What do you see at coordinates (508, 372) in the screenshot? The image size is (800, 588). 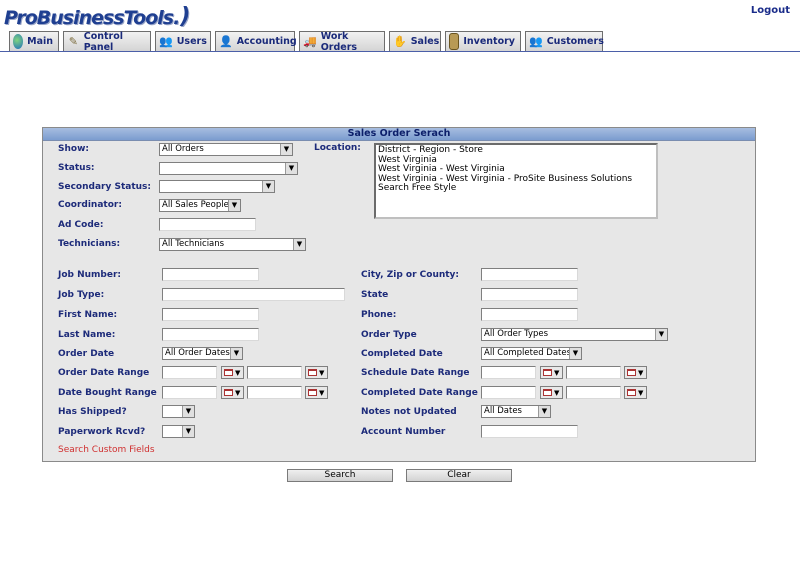 I see `schedule-date-from-input` at bounding box center [508, 372].